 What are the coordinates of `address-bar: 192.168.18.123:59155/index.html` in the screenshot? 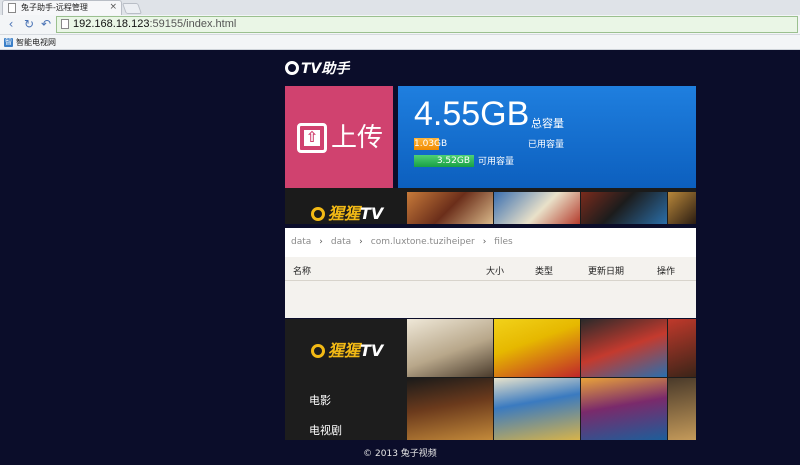 It's located at (427, 24).